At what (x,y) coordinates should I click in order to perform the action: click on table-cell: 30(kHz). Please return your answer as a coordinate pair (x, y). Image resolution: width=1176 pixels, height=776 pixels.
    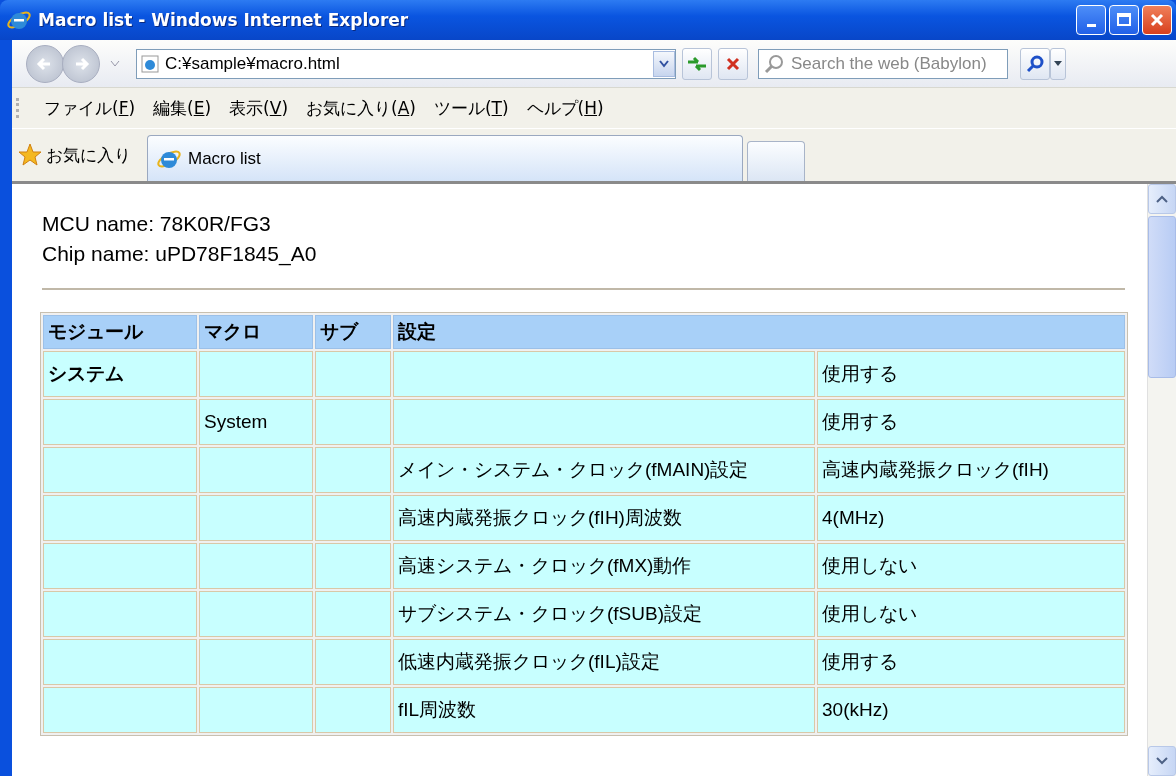
    Looking at the image, I should click on (971, 710).